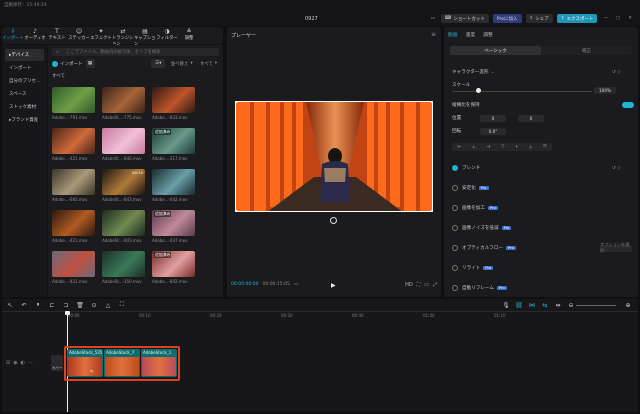  I want to click on timeline-clip: AdobeStock_1, so click(159, 363).